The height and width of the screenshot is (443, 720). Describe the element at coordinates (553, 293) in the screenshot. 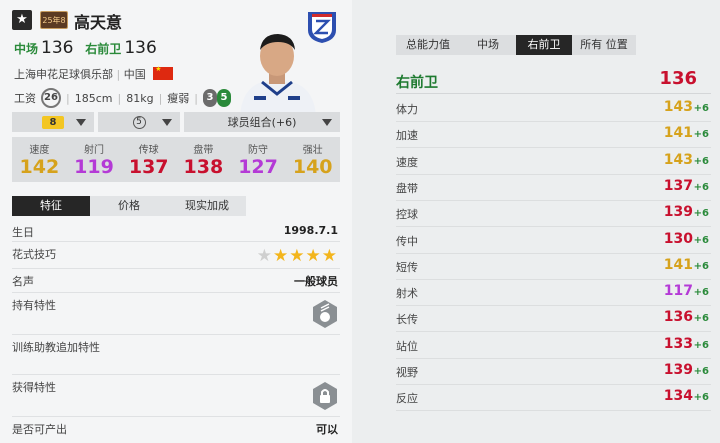

I see `stat-row: 射术 117 +6` at that location.